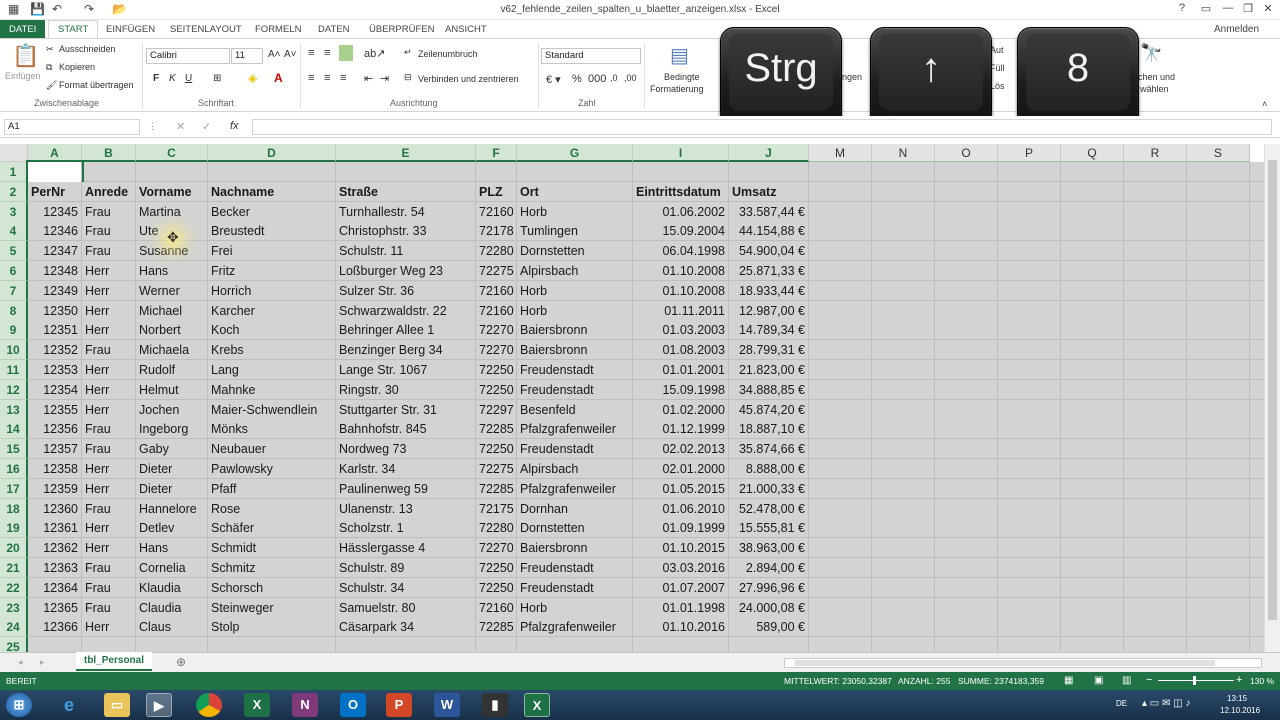  What do you see at coordinates (406, 429) in the screenshot?
I see `cell: Bahnhofstr. 845` at bounding box center [406, 429].